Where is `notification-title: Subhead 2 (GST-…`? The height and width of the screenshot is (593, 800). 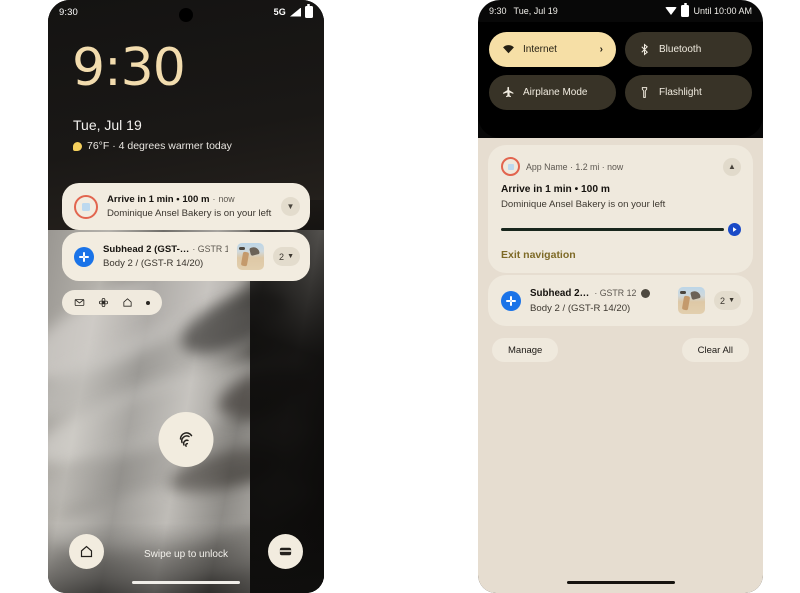
notification-title: Subhead 2 (GST-… is located at coordinates (146, 249).